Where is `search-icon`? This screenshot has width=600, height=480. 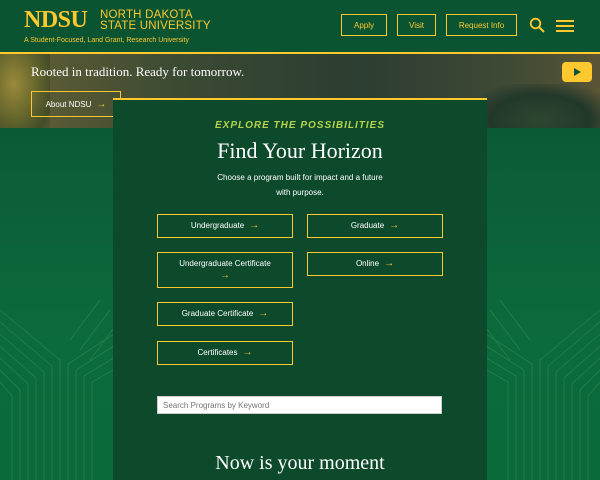
search-icon is located at coordinates (537, 25).